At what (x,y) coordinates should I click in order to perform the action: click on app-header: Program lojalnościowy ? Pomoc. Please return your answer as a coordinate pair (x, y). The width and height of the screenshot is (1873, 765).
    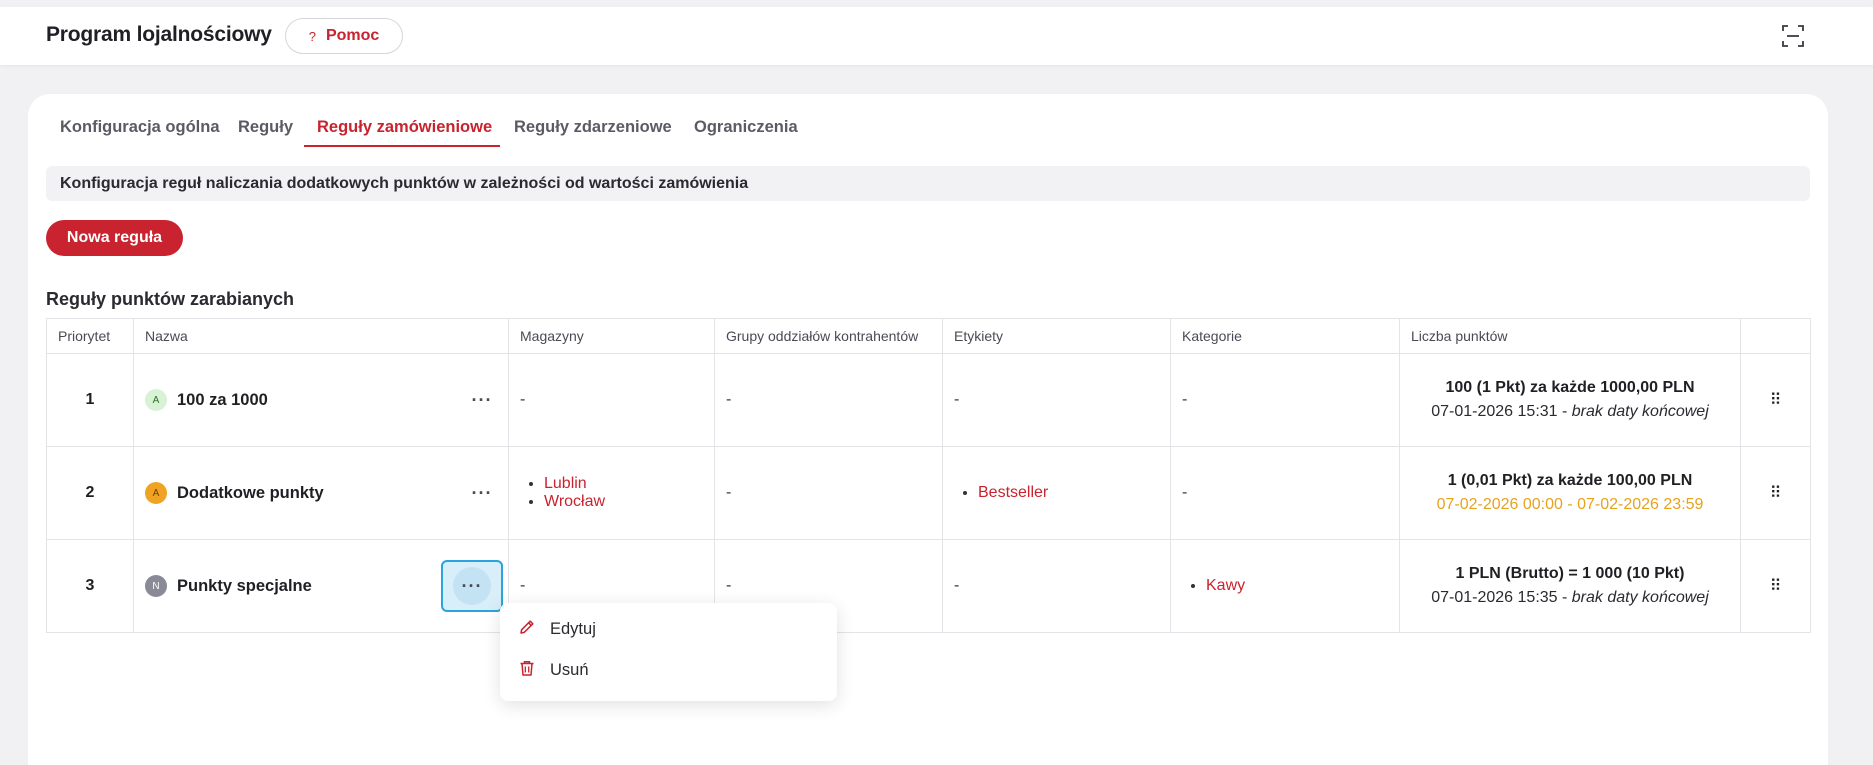
    Looking at the image, I should click on (936, 36).